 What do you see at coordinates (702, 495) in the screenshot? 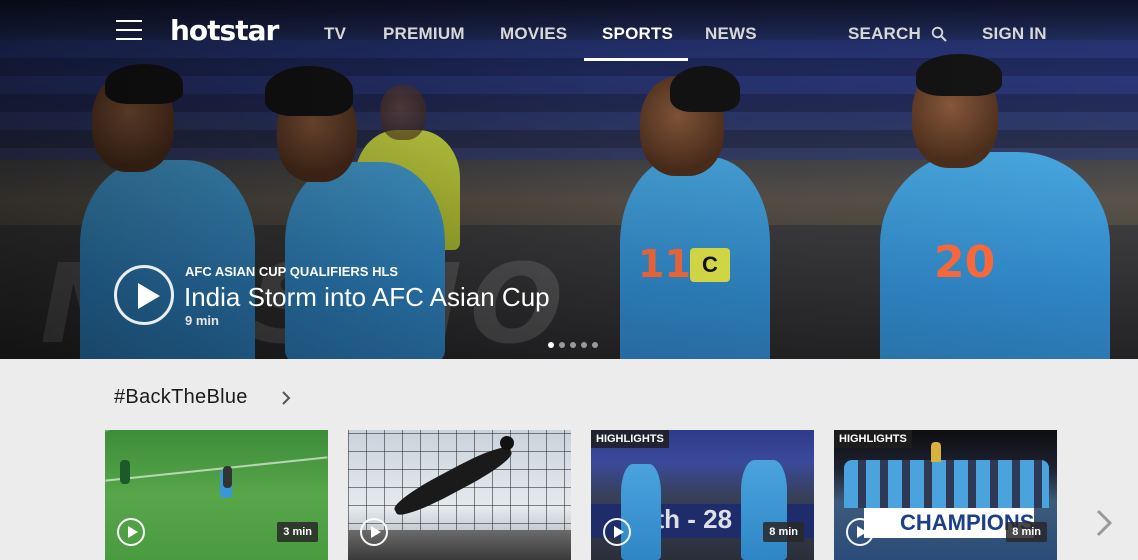
I see `video-card-3: 2th - 28 HIGHLIGHTS 8 min` at bounding box center [702, 495].